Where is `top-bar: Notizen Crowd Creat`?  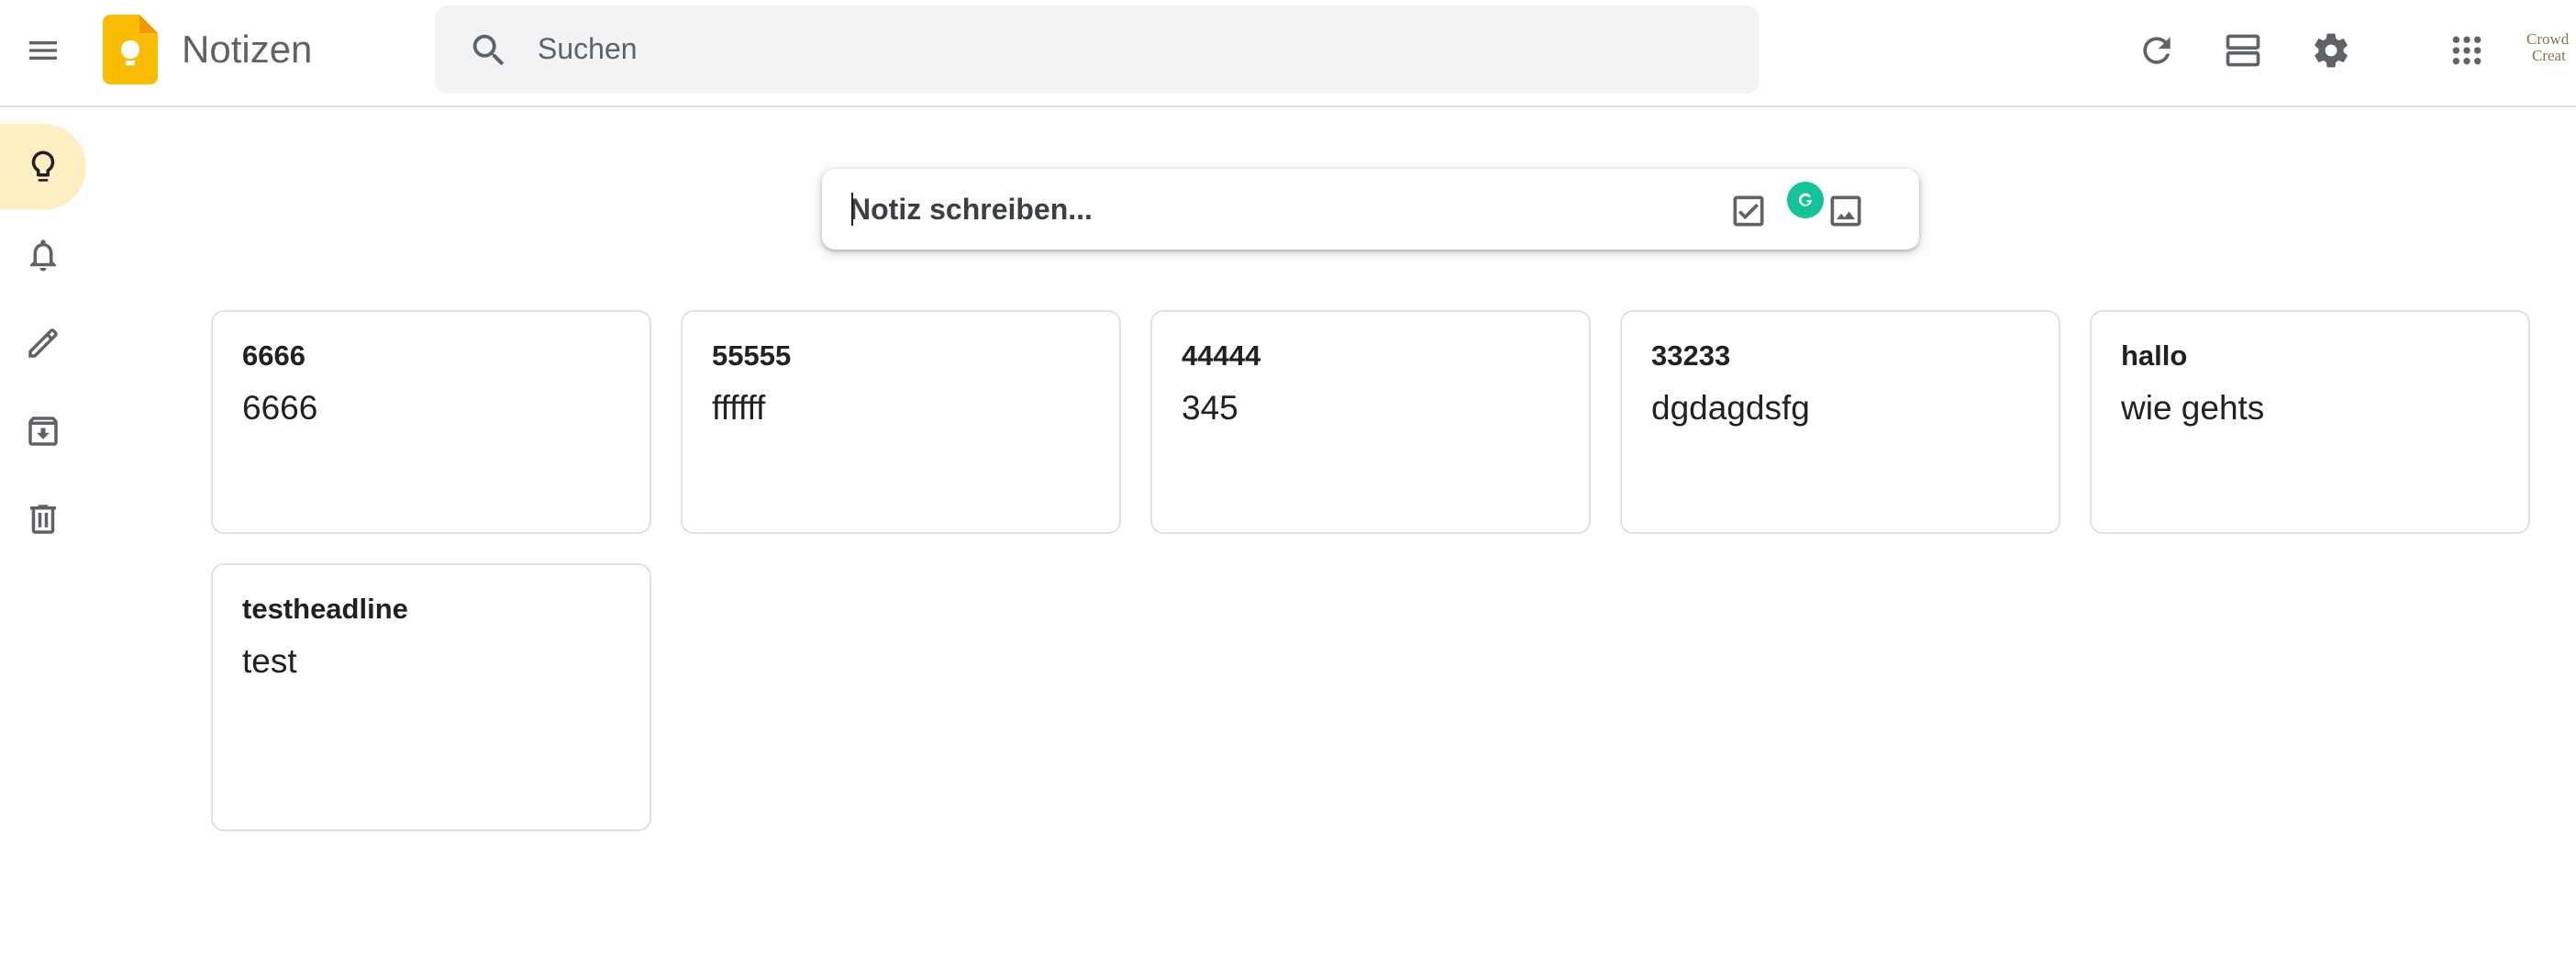 top-bar: Notizen Crowd Creat is located at coordinates (1288, 53).